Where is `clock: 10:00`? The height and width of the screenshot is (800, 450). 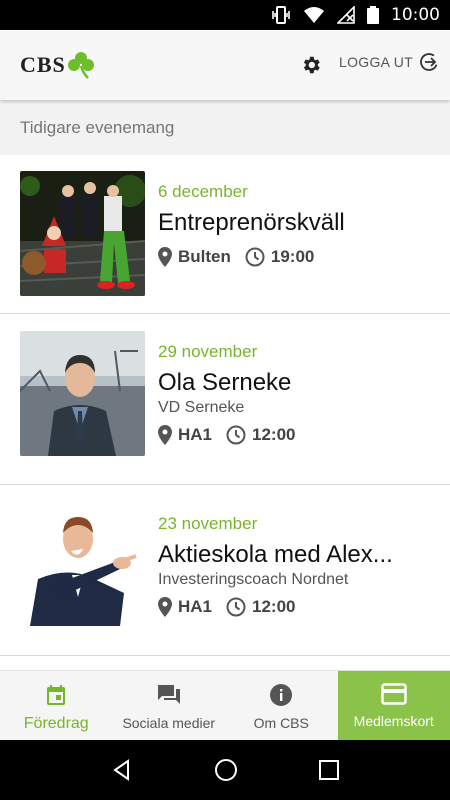
clock: 10:00 is located at coordinates (415, 15).